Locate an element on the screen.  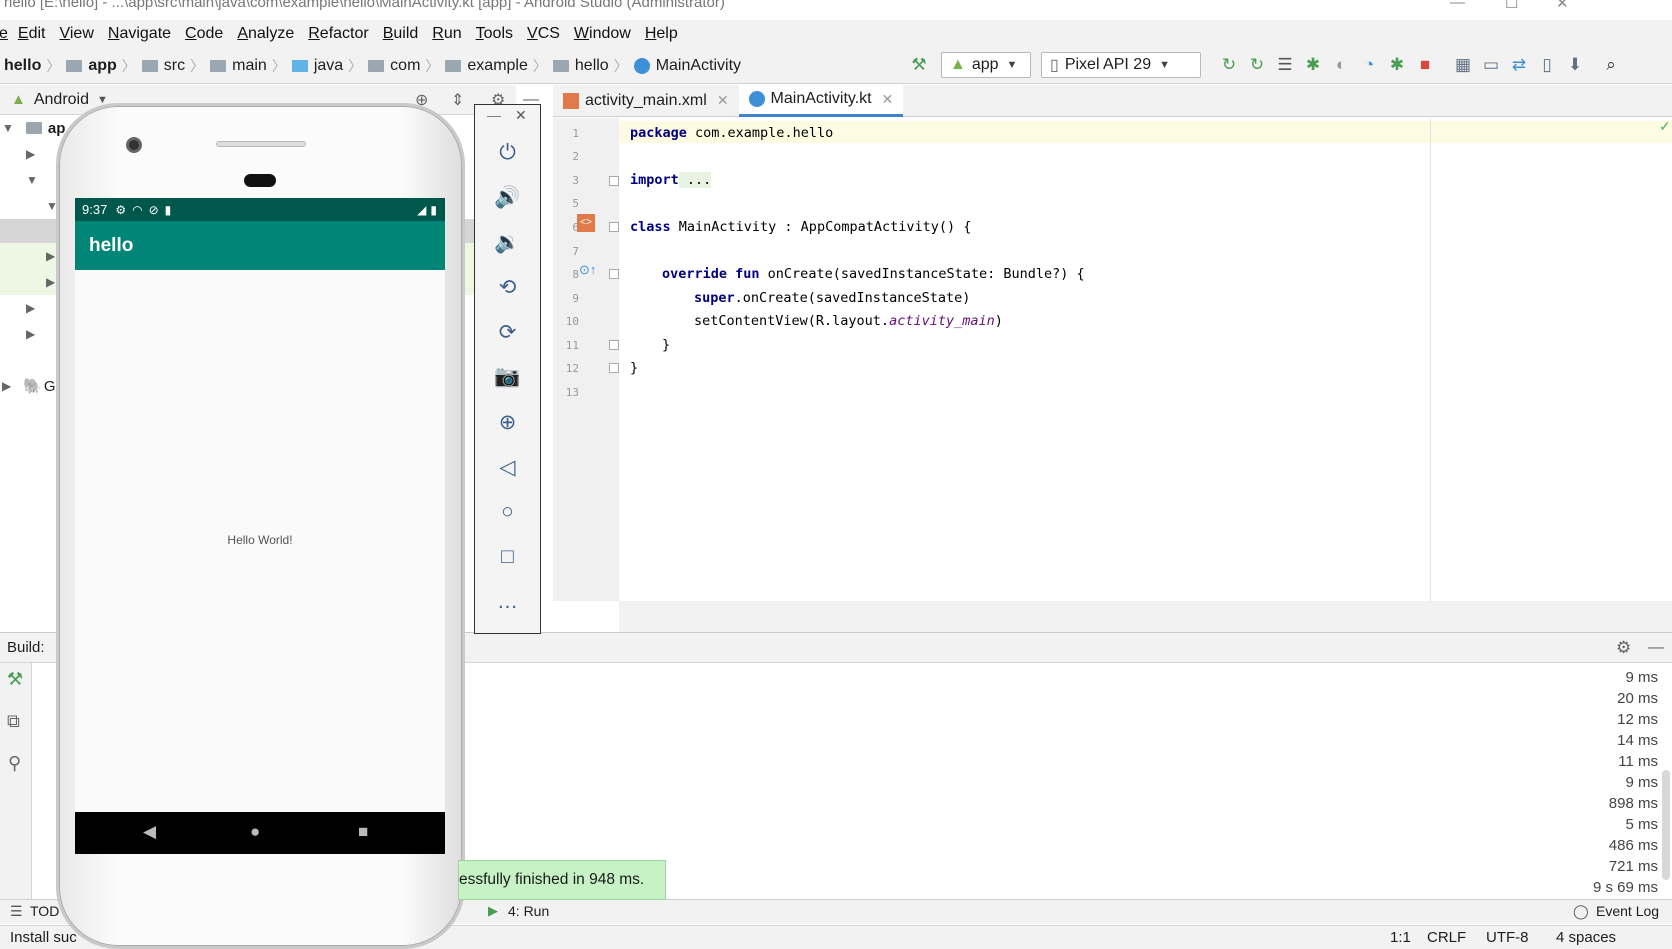
override-icon: ⊙↑ is located at coordinates (587, 270).